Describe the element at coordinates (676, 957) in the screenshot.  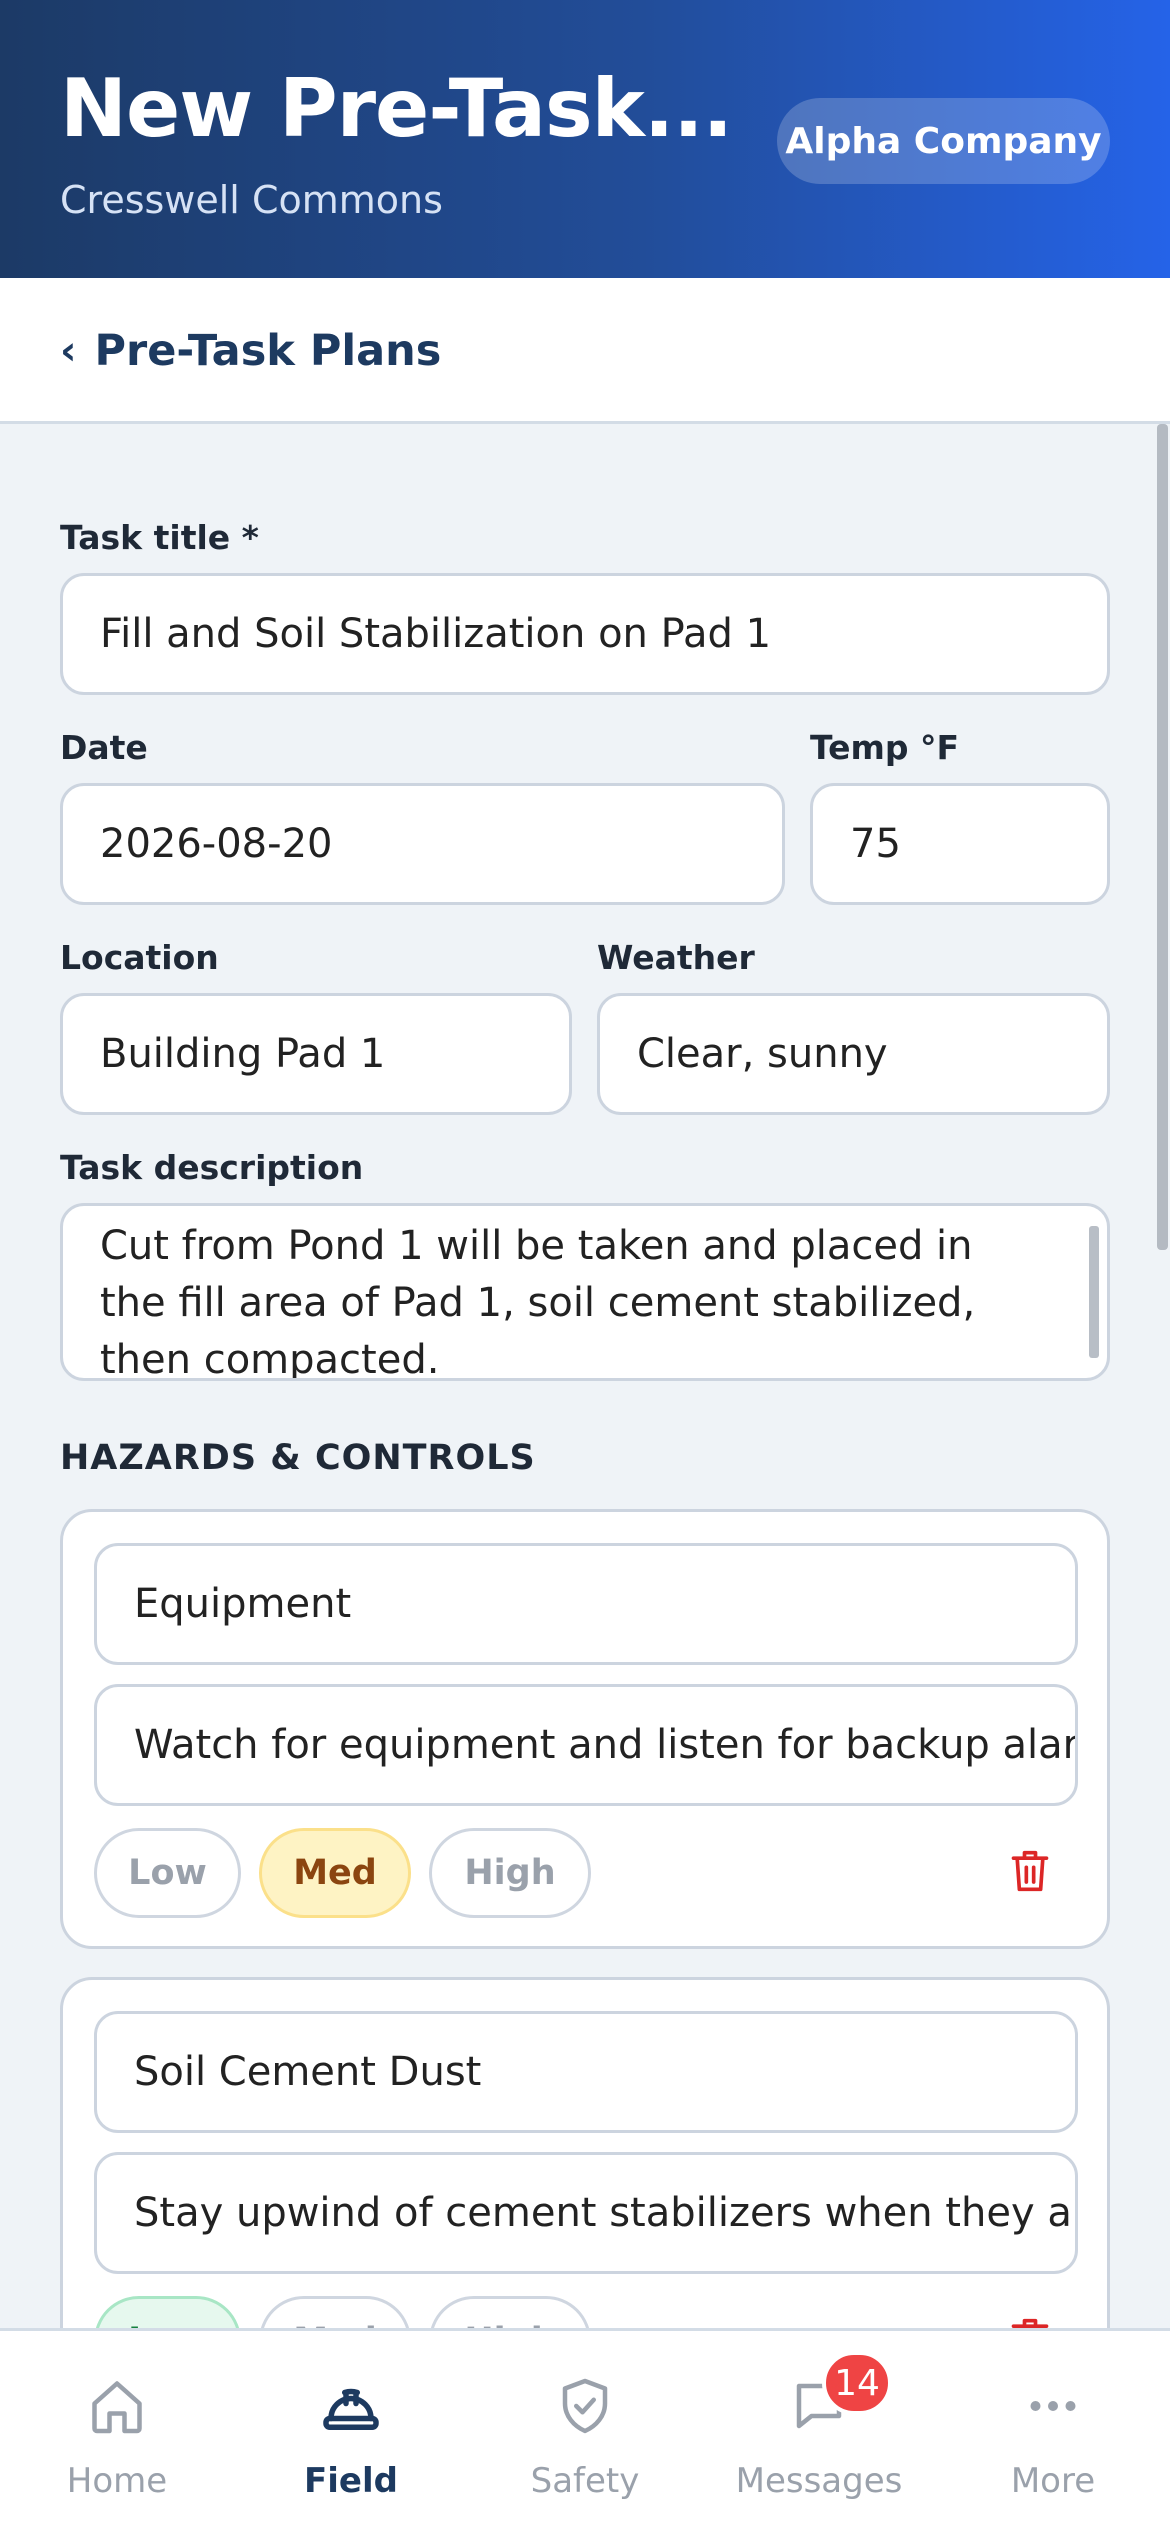
I see `weather-label: Weather` at that location.